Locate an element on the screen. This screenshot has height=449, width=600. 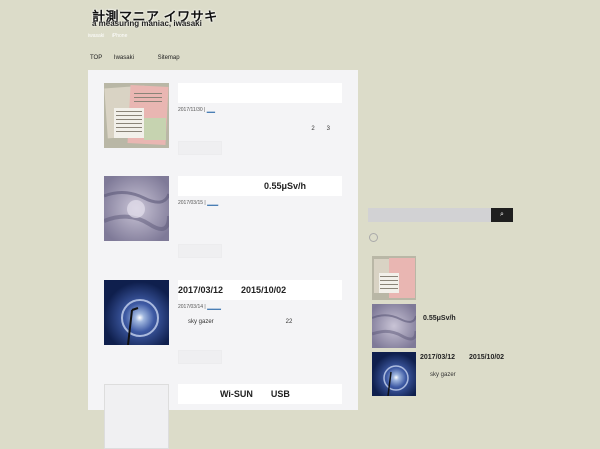
post-meta: 2017/11/30 | ___ is located at coordinates (197, 110).